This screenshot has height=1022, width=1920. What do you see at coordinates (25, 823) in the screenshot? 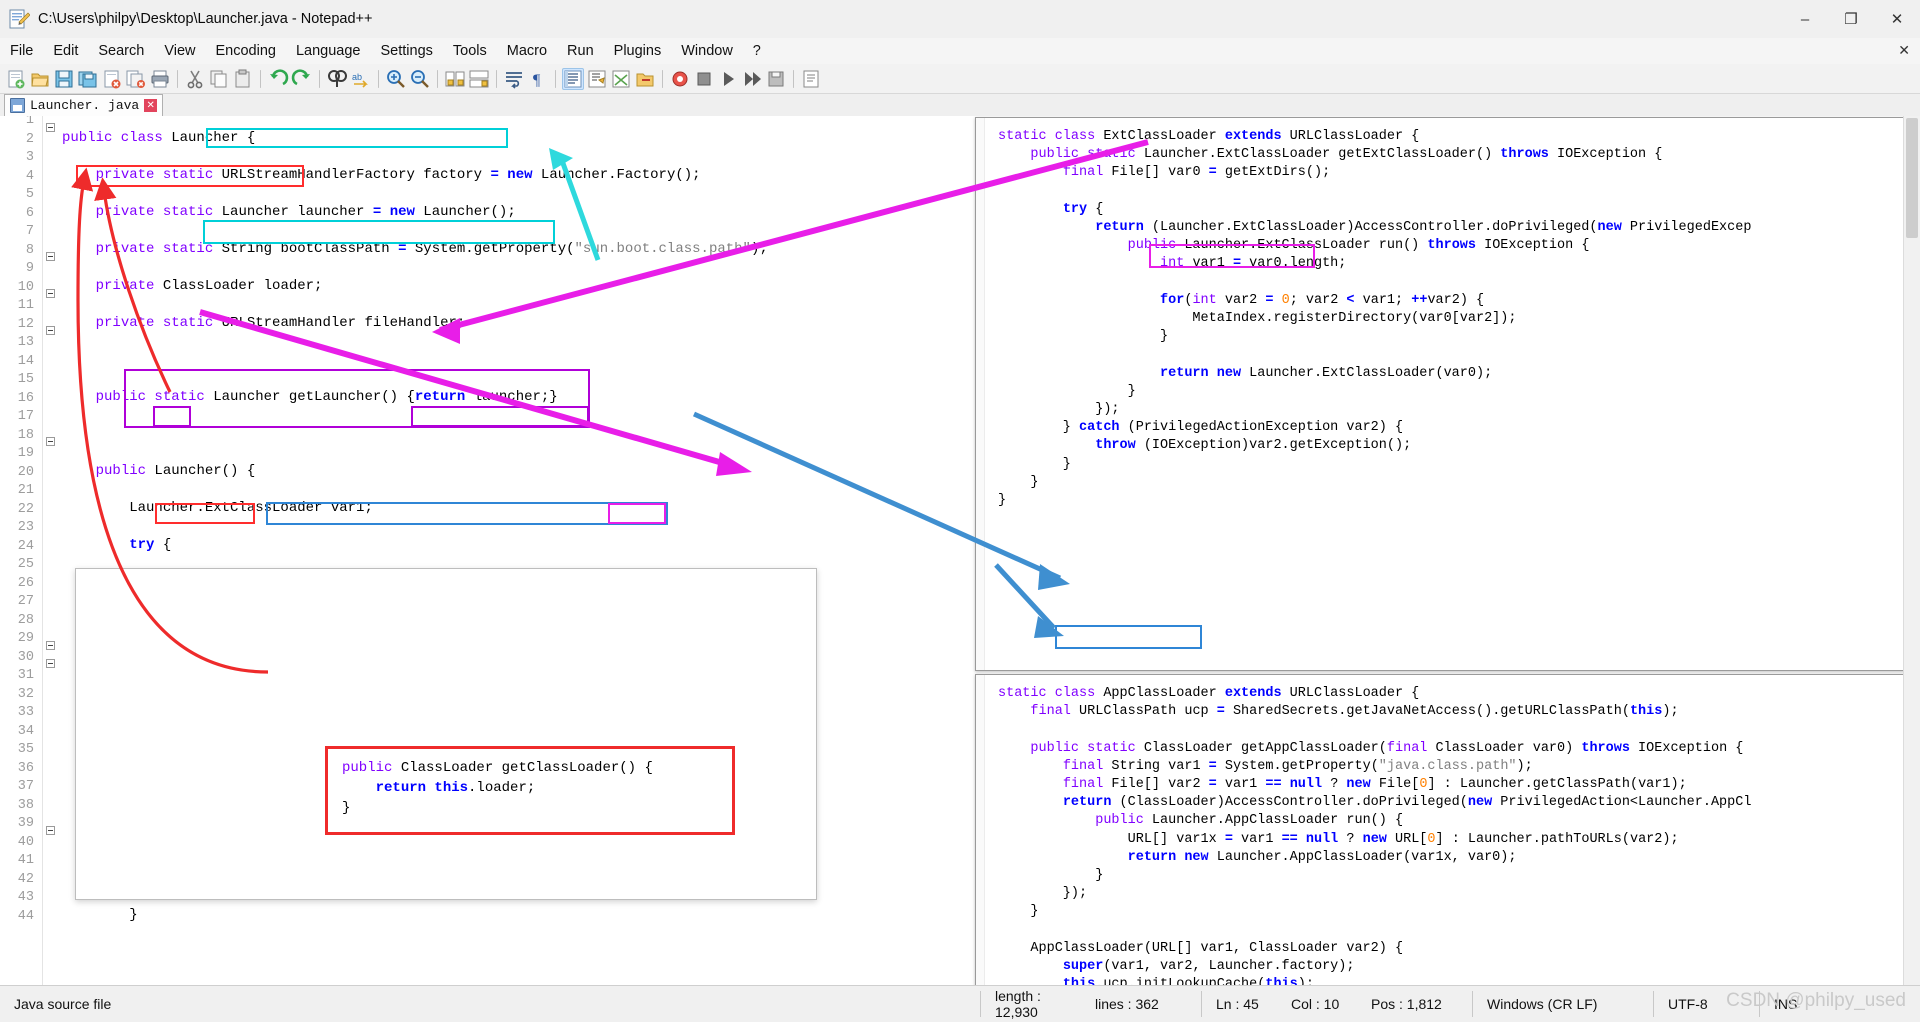
I see `line-number: 39` at bounding box center [25, 823].